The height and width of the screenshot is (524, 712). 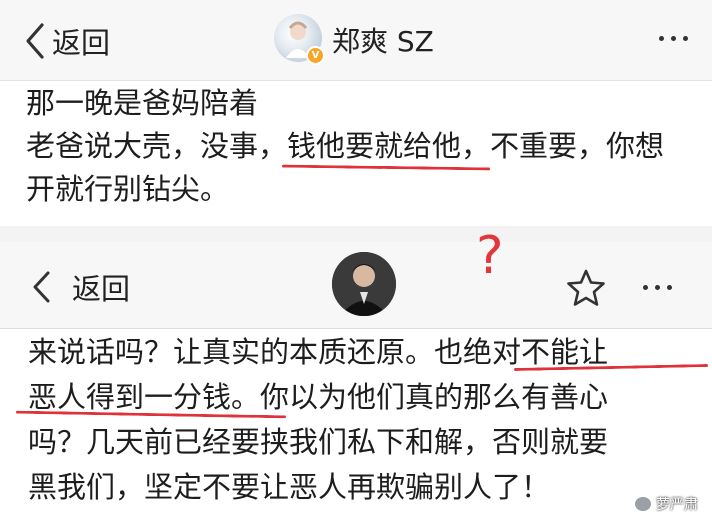 I want to click on red-question-mark: ?, so click(x=490, y=256).